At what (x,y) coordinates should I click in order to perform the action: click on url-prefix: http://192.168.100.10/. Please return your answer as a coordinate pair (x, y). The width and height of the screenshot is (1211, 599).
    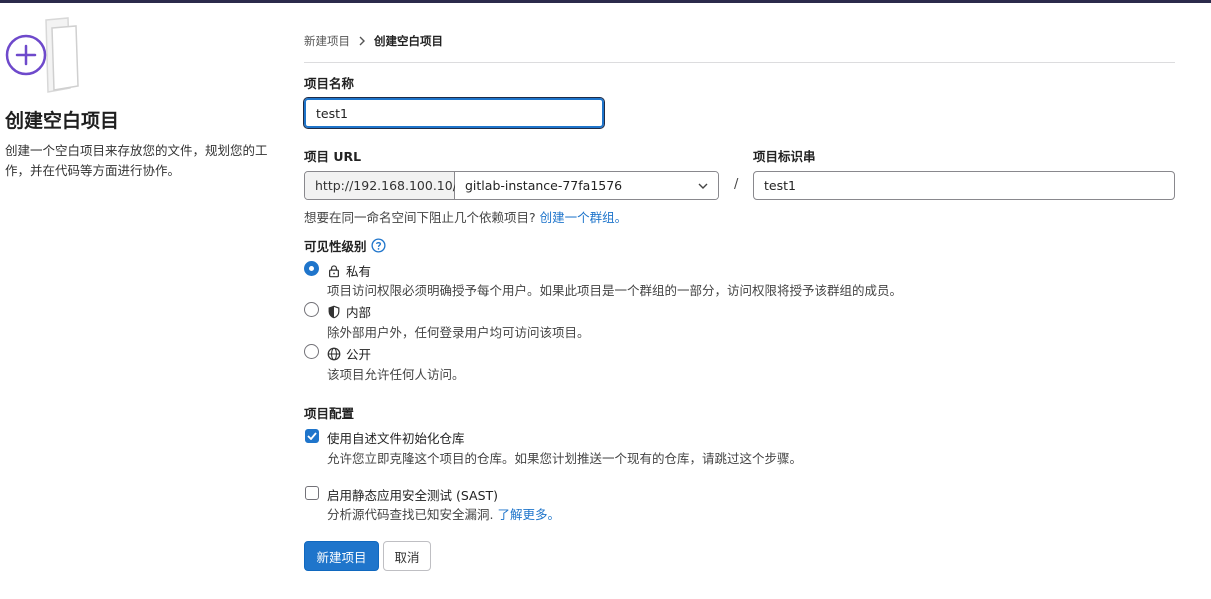
    Looking at the image, I should click on (381, 185).